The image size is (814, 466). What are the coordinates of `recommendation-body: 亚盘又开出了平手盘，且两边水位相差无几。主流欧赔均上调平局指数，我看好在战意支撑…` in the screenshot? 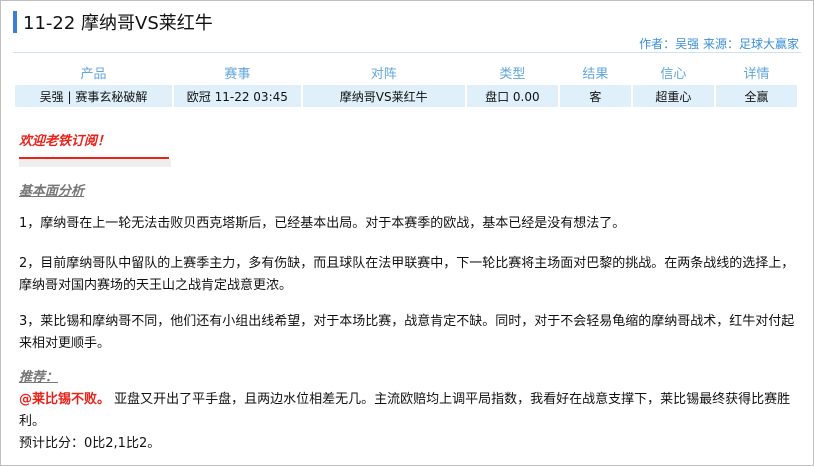 It's located at (405, 410).